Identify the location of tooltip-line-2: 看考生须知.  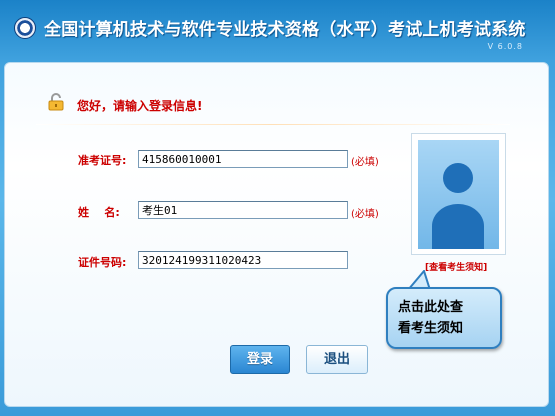
(431, 328).